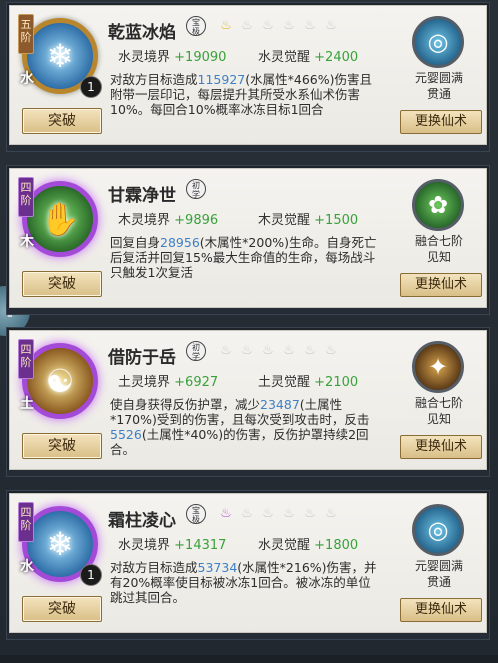  I want to click on damage-value: 115927, so click(221, 79).